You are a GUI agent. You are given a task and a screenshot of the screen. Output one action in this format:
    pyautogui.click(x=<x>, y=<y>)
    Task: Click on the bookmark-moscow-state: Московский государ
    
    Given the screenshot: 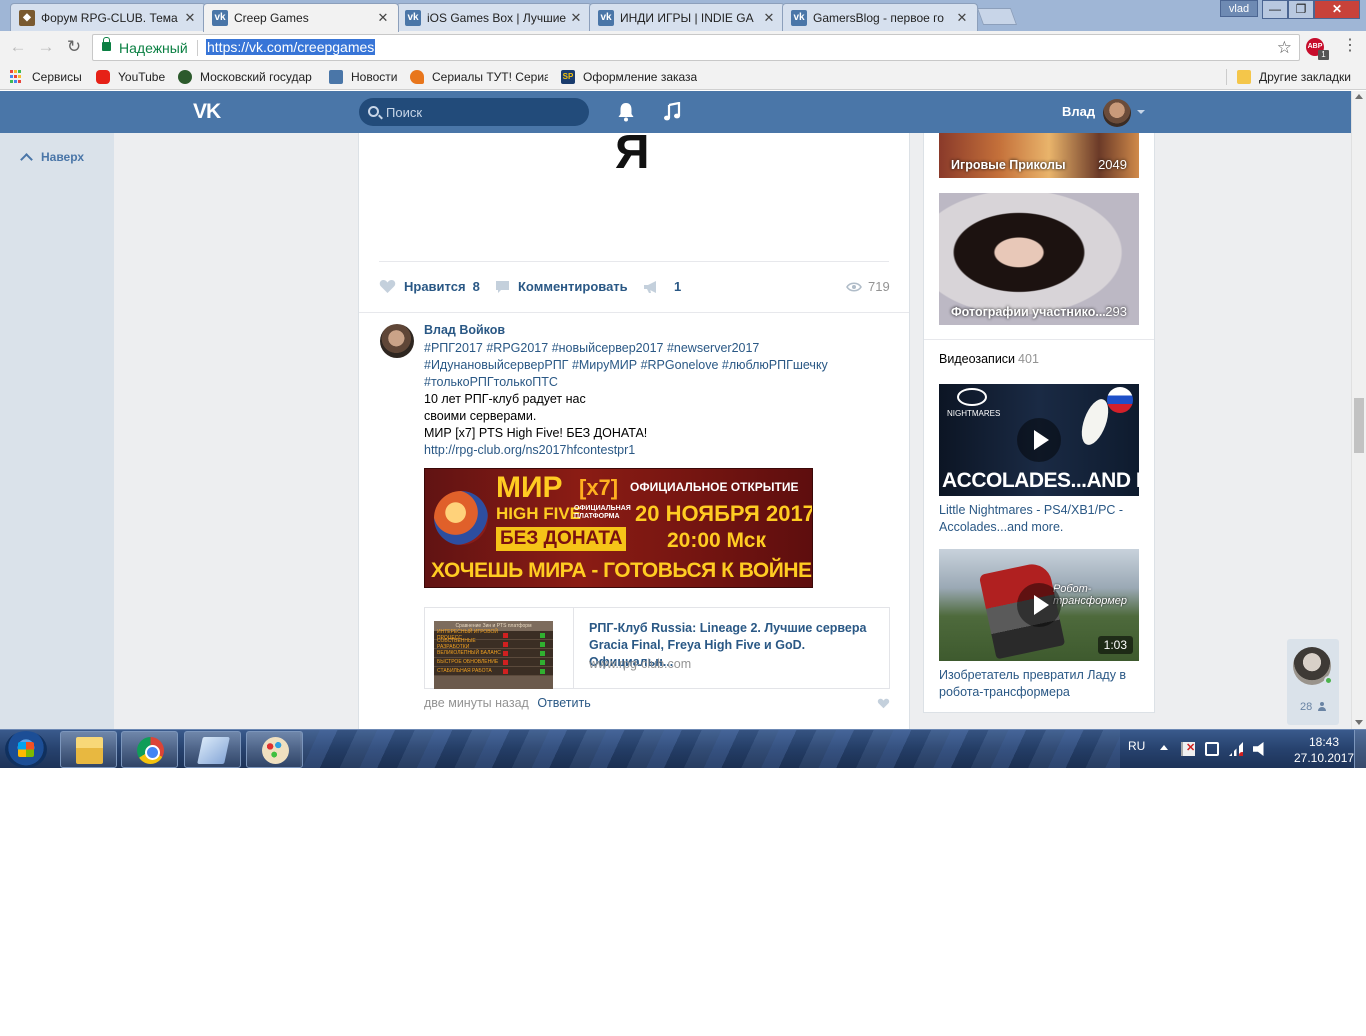 What is the action you would take?
    pyautogui.click(x=247, y=77)
    